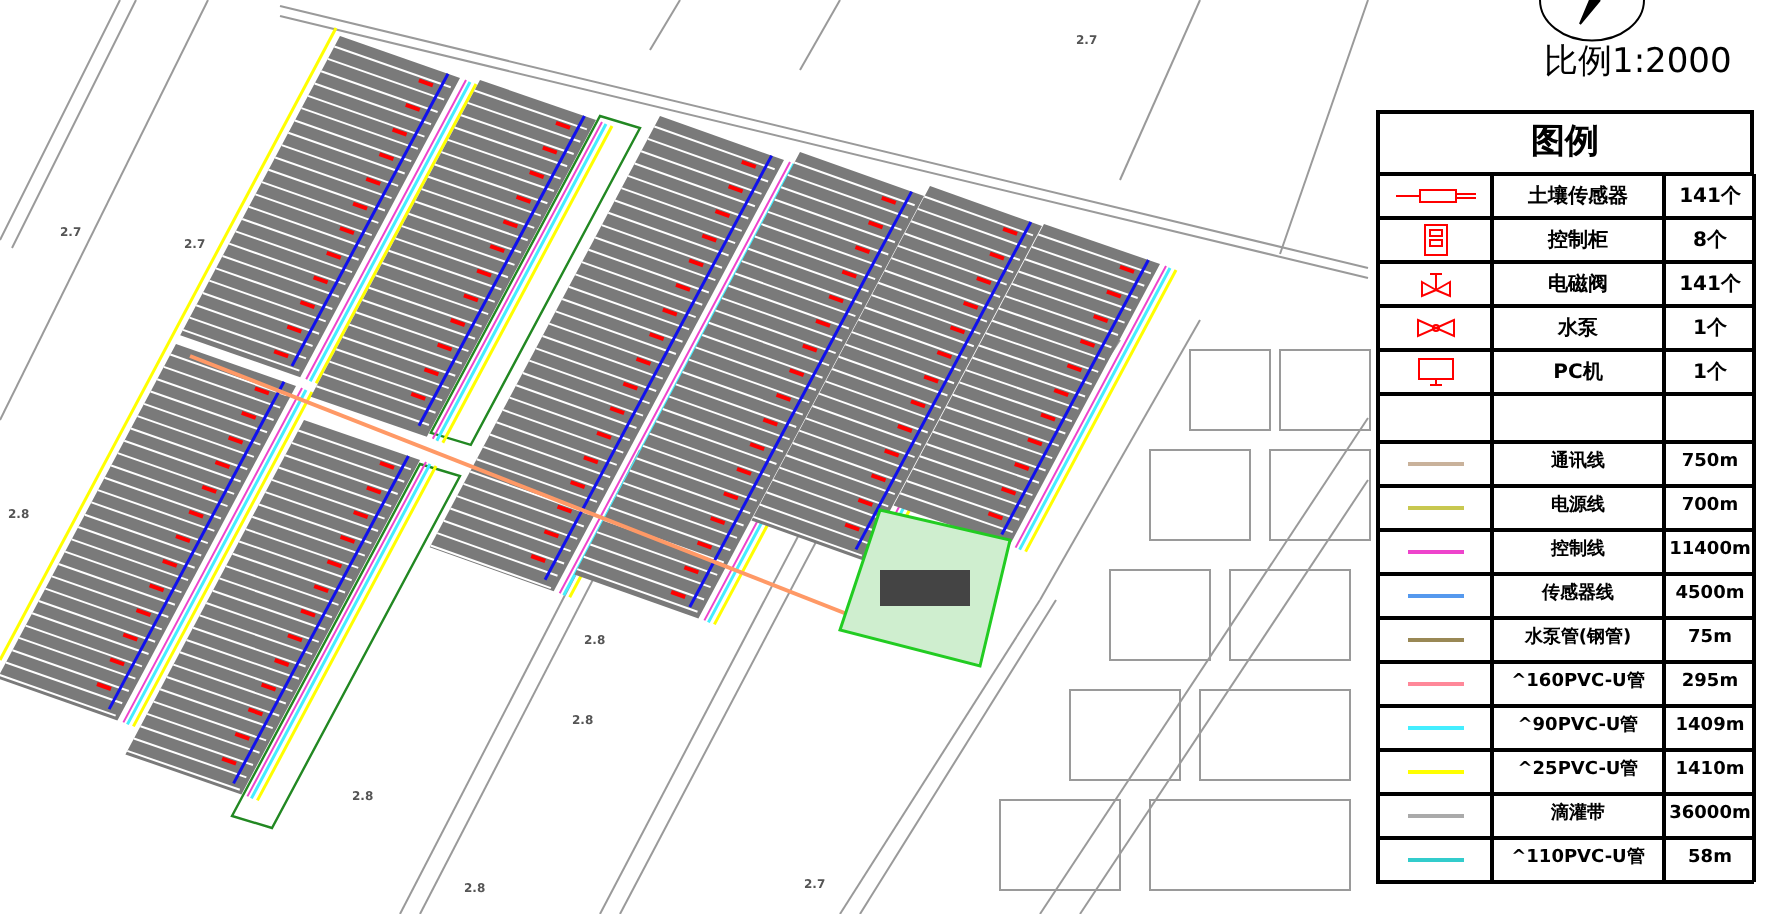 This screenshot has width=1768, height=914. What do you see at coordinates (1578, 771) in the screenshot?
I see `legend-name: ^25PVC-U管` at bounding box center [1578, 771].